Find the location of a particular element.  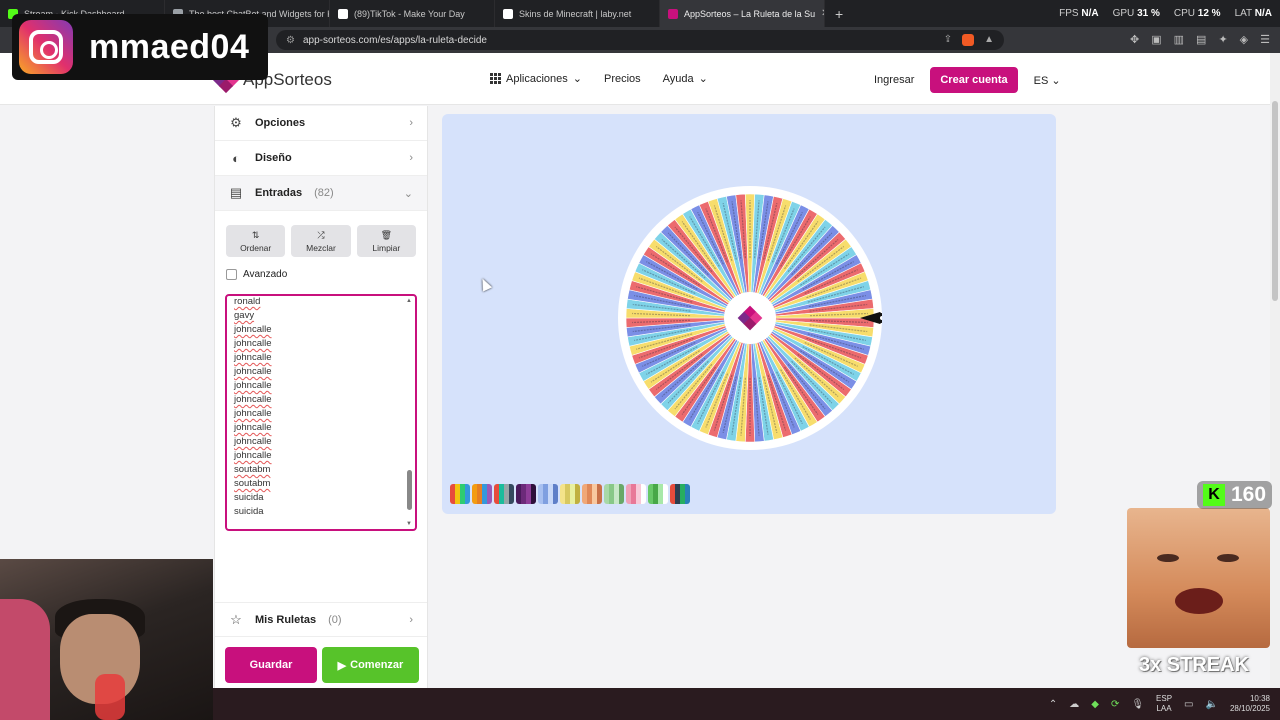

mezclar-button: ⤮ Mezclar is located at coordinates (321, 241).